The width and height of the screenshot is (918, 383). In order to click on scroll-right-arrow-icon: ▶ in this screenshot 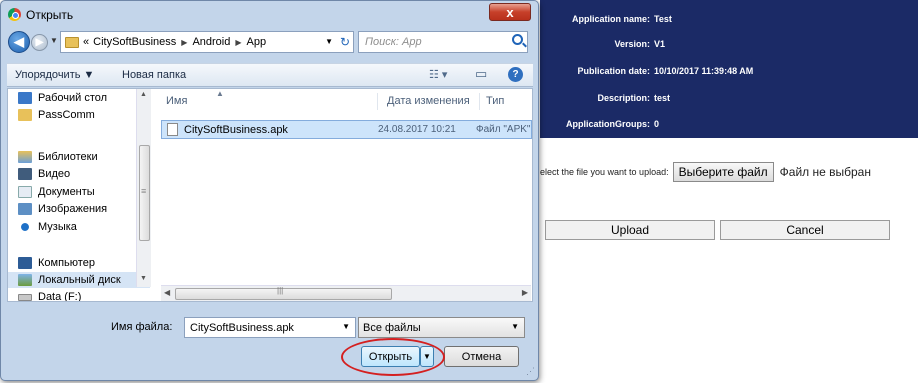, I will do `click(525, 292)`.